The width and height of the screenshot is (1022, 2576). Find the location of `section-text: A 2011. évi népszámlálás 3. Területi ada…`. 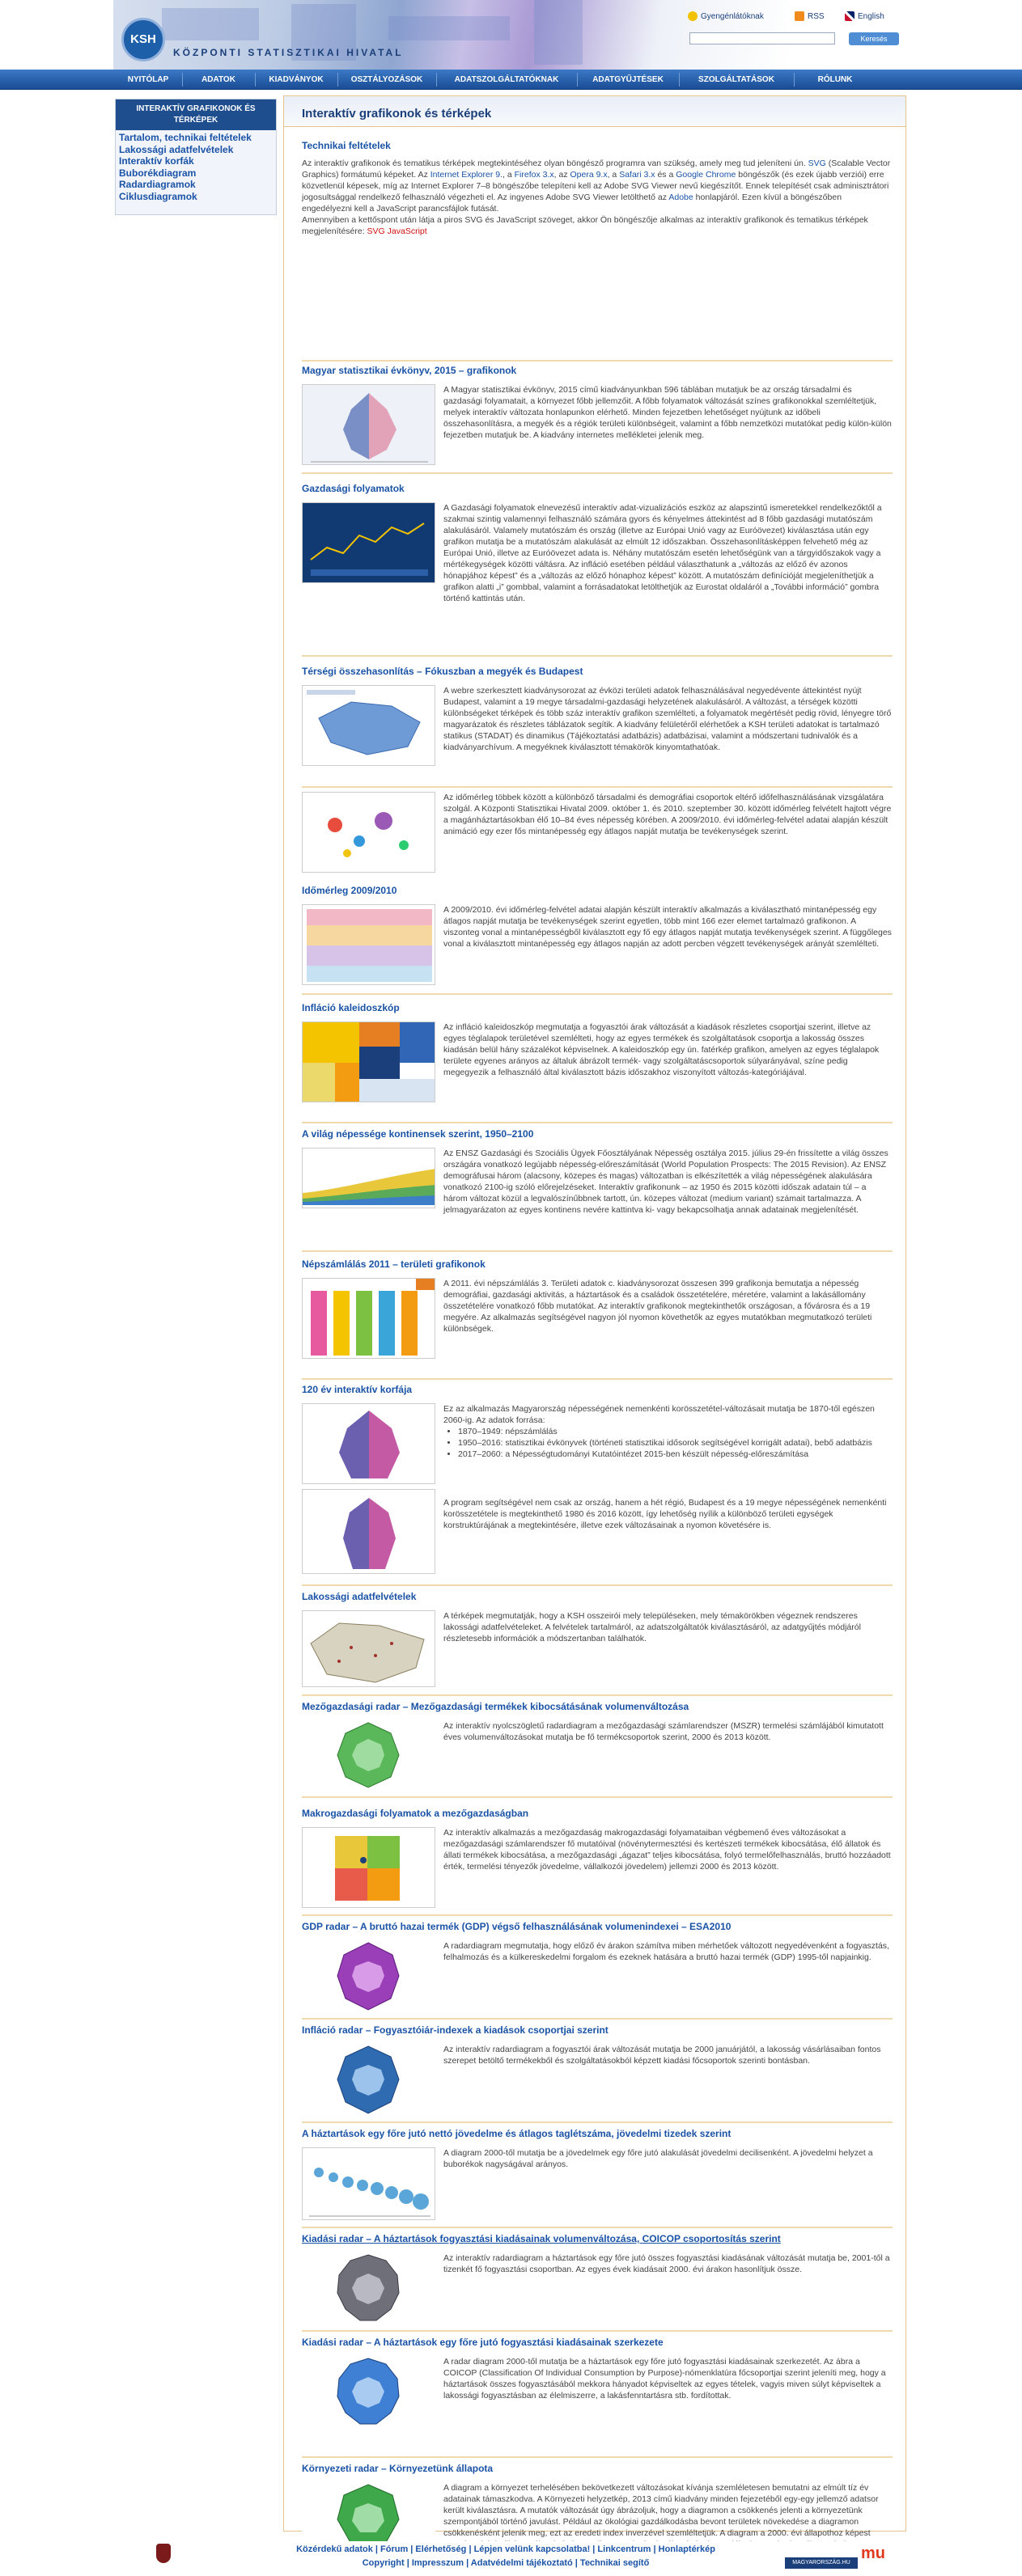

section-text: A 2011. évi népszámlálás 3. Területi ada… is located at coordinates (657, 1307).